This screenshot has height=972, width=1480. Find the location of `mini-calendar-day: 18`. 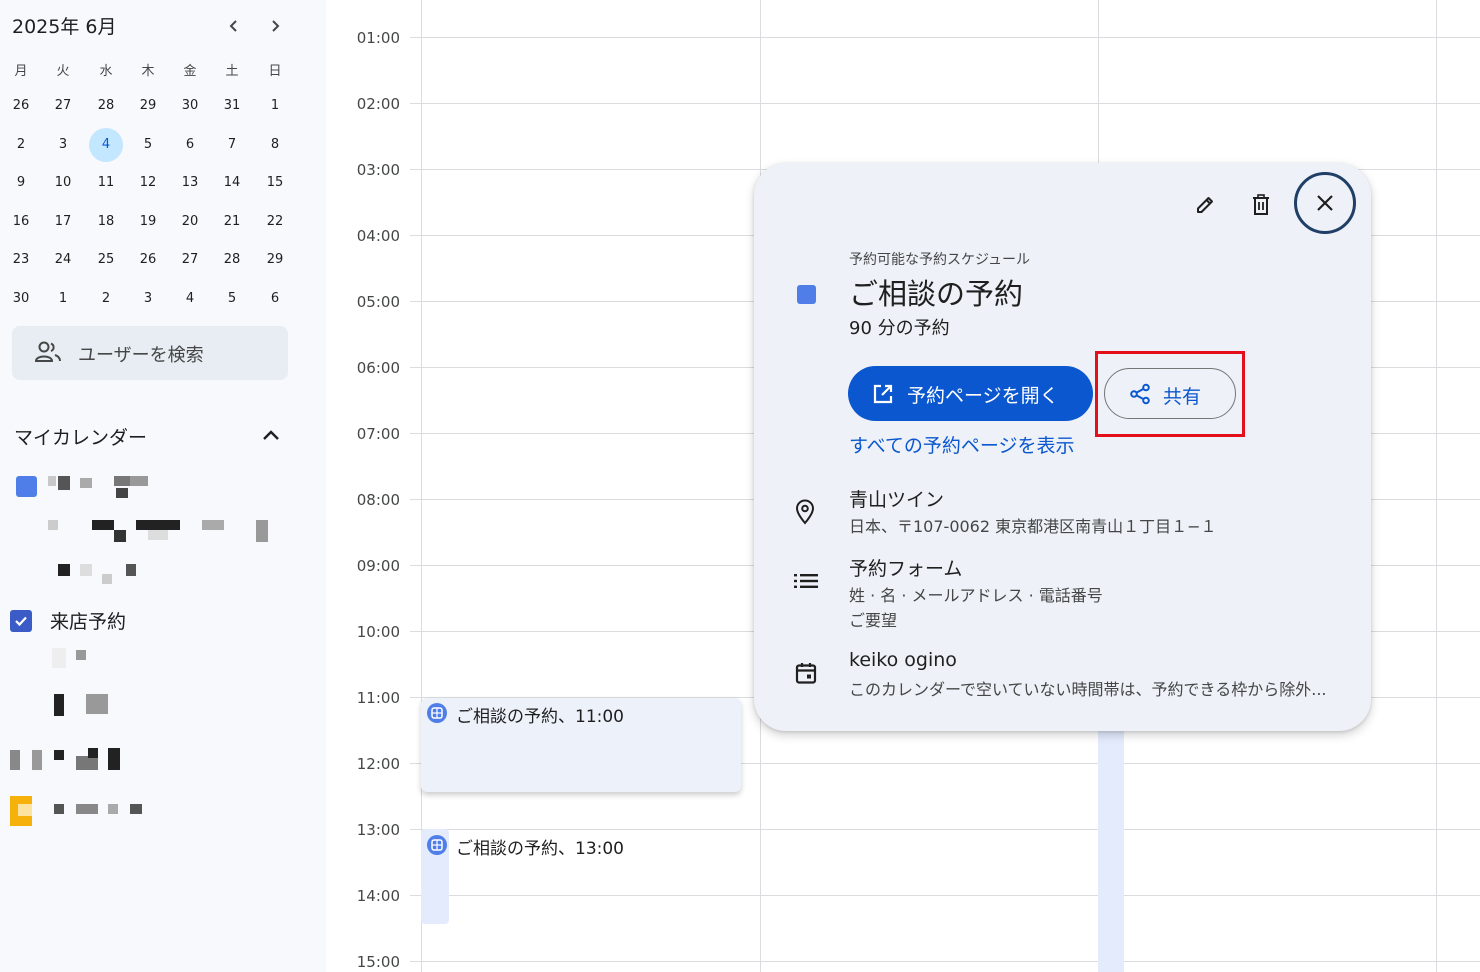

mini-calendar-day: 18 is located at coordinates (106, 222).